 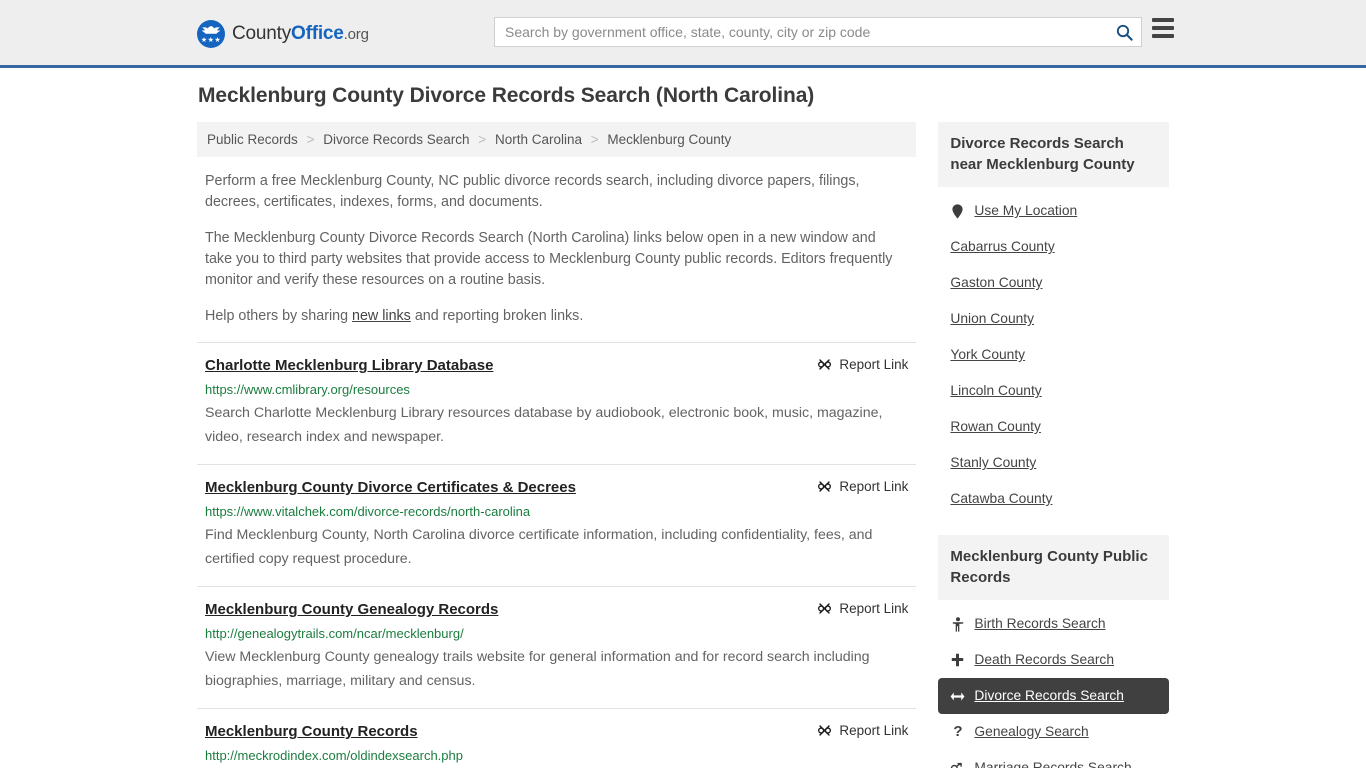 I want to click on result-title-link: Mecklenburg County Genealogy Records, so click(x=351, y=610).